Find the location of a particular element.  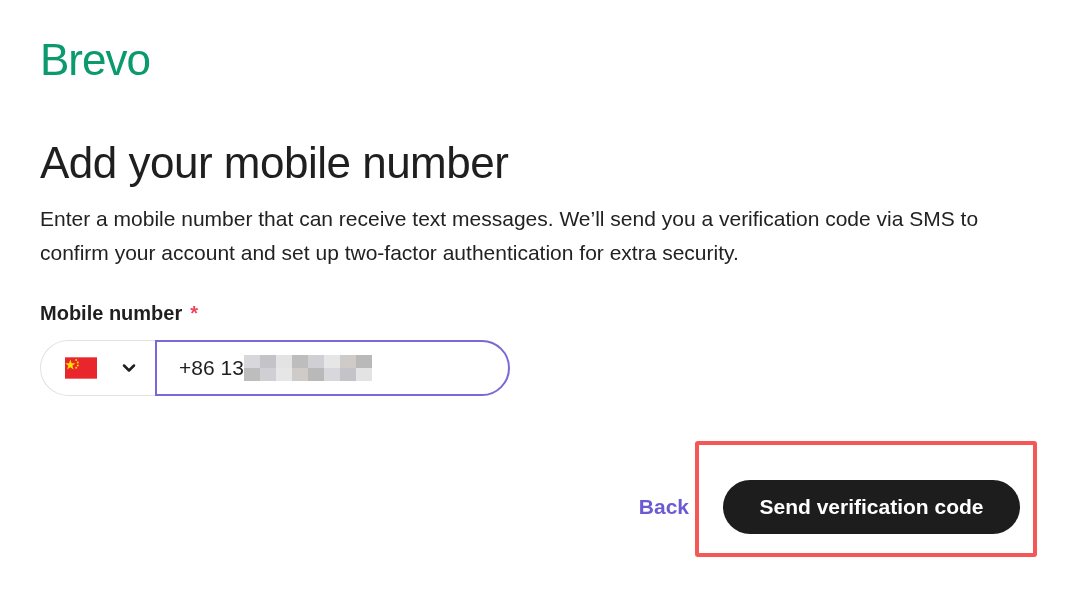

country-selector is located at coordinates (97, 368).